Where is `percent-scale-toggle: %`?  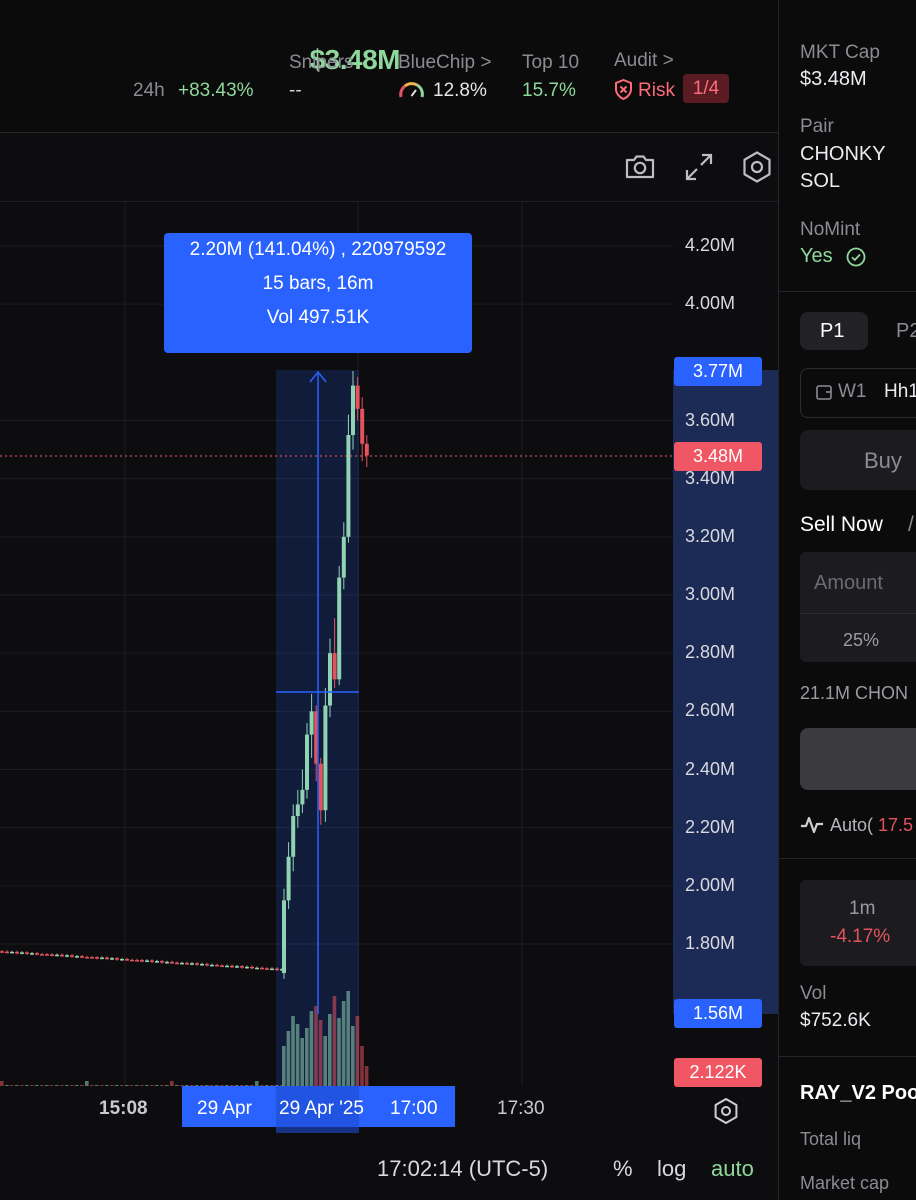
percent-scale-toggle: % is located at coordinates (623, 1169).